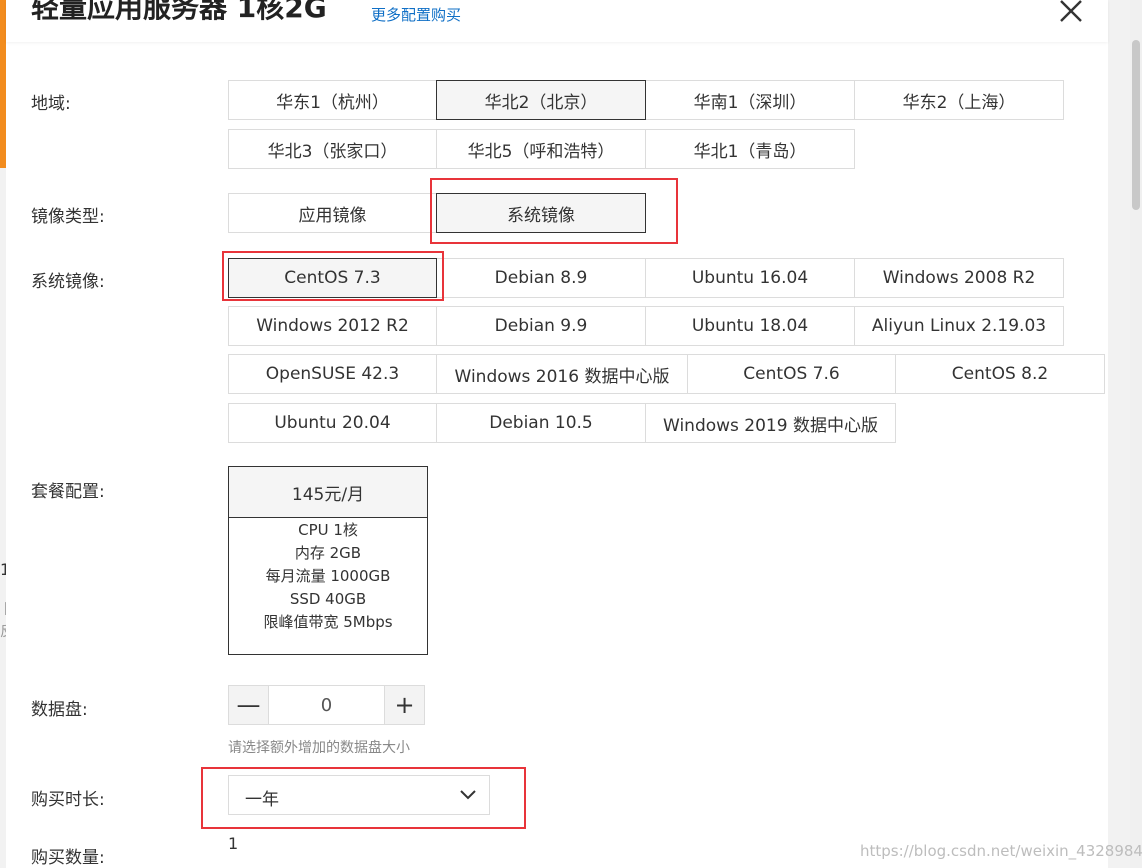 This screenshot has height=868, width=1142. I want to click on close-icon, so click(1071, 13).